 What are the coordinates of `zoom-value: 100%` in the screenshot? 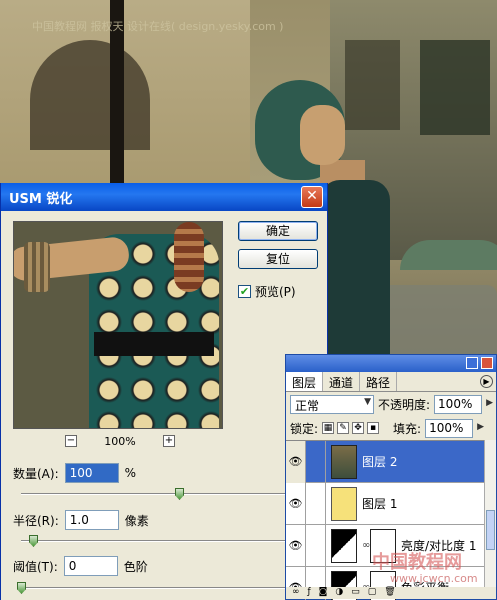 It's located at (120, 441).